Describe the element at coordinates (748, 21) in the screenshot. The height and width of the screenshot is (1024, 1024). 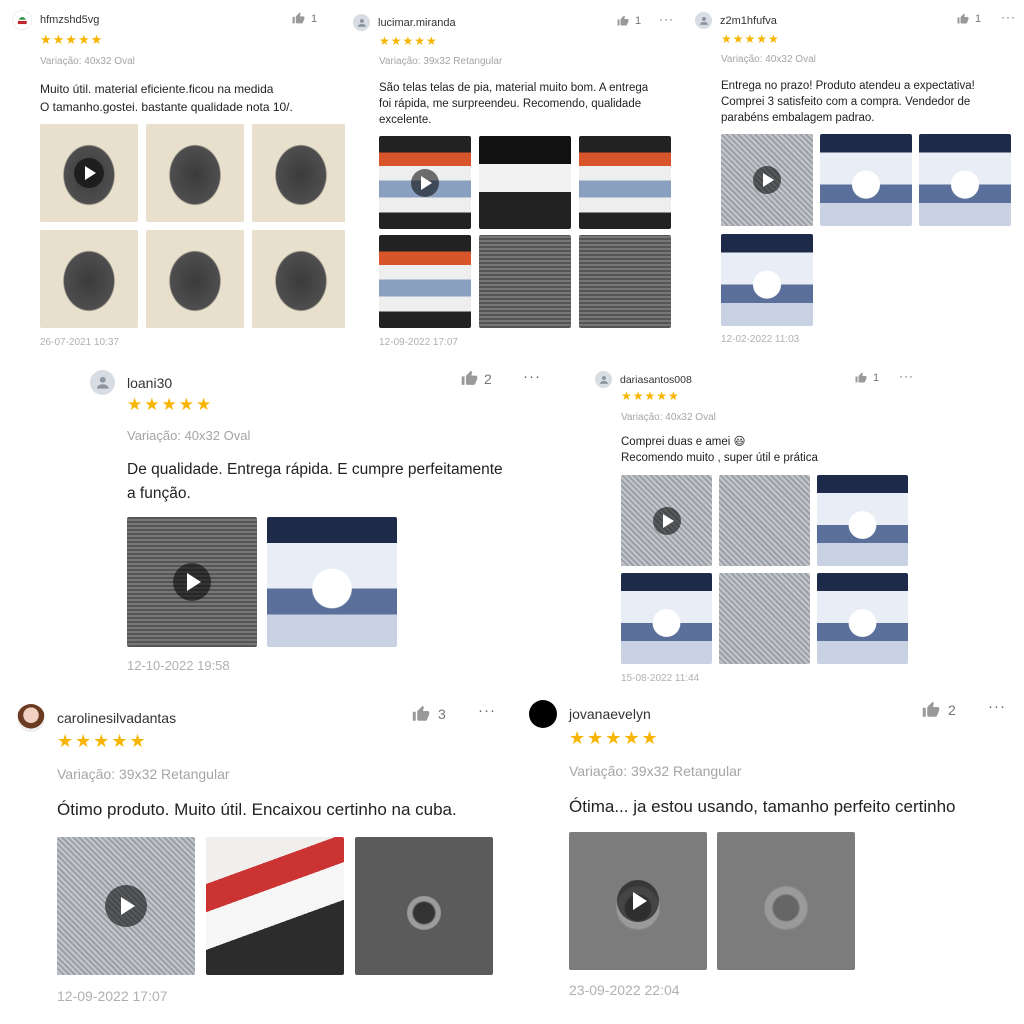
I see `username: z2m1hfufva` at that location.